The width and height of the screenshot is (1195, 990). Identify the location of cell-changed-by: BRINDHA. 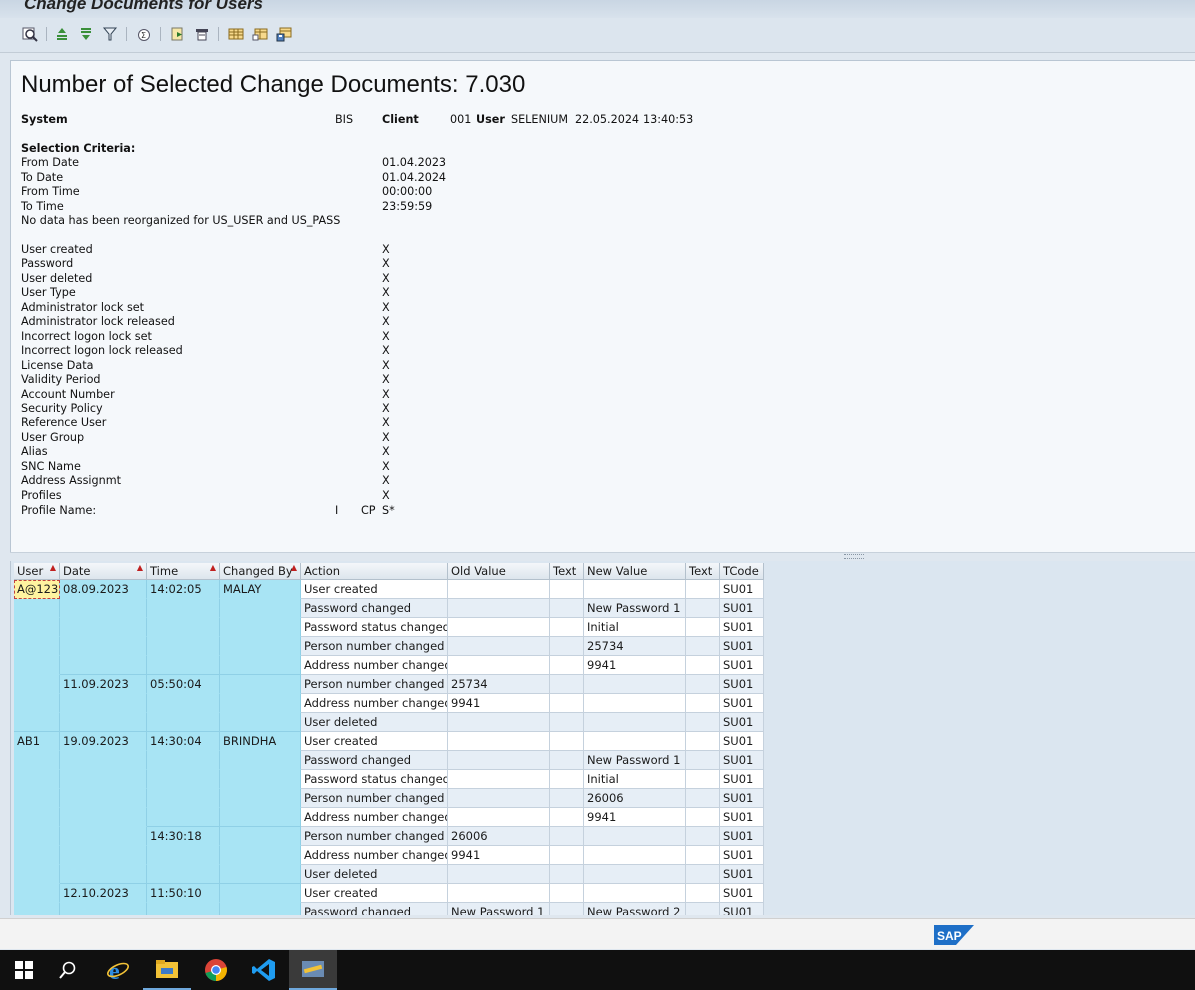
(260, 741).